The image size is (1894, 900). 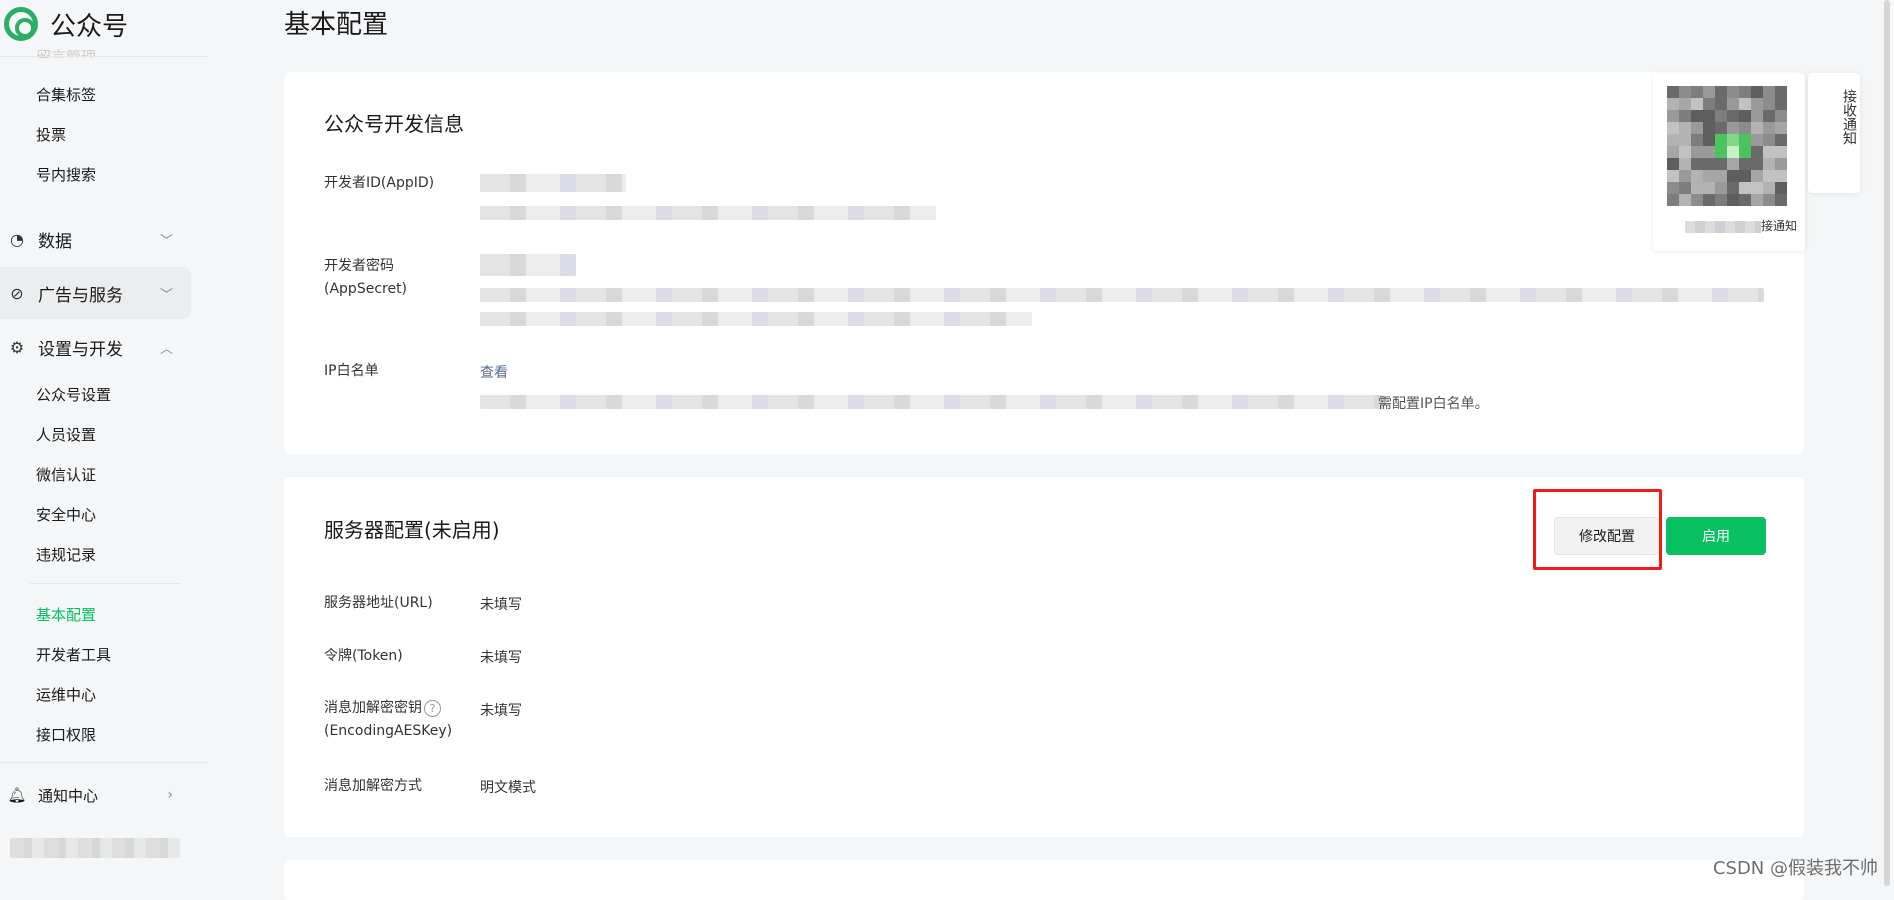 What do you see at coordinates (51, 134) in the screenshot?
I see `sidebar-item-vote: 投票` at bounding box center [51, 134].